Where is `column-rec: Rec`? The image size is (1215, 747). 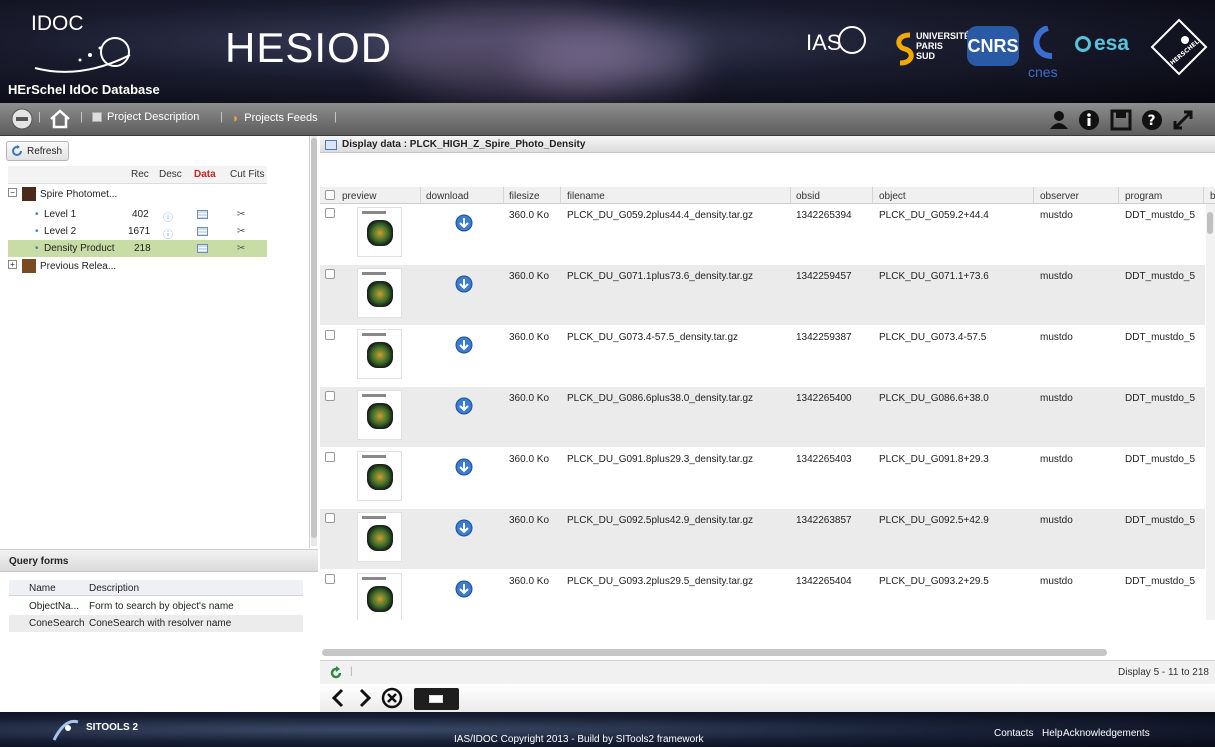
column-rec: Rec is located at coordinates (140, 174).